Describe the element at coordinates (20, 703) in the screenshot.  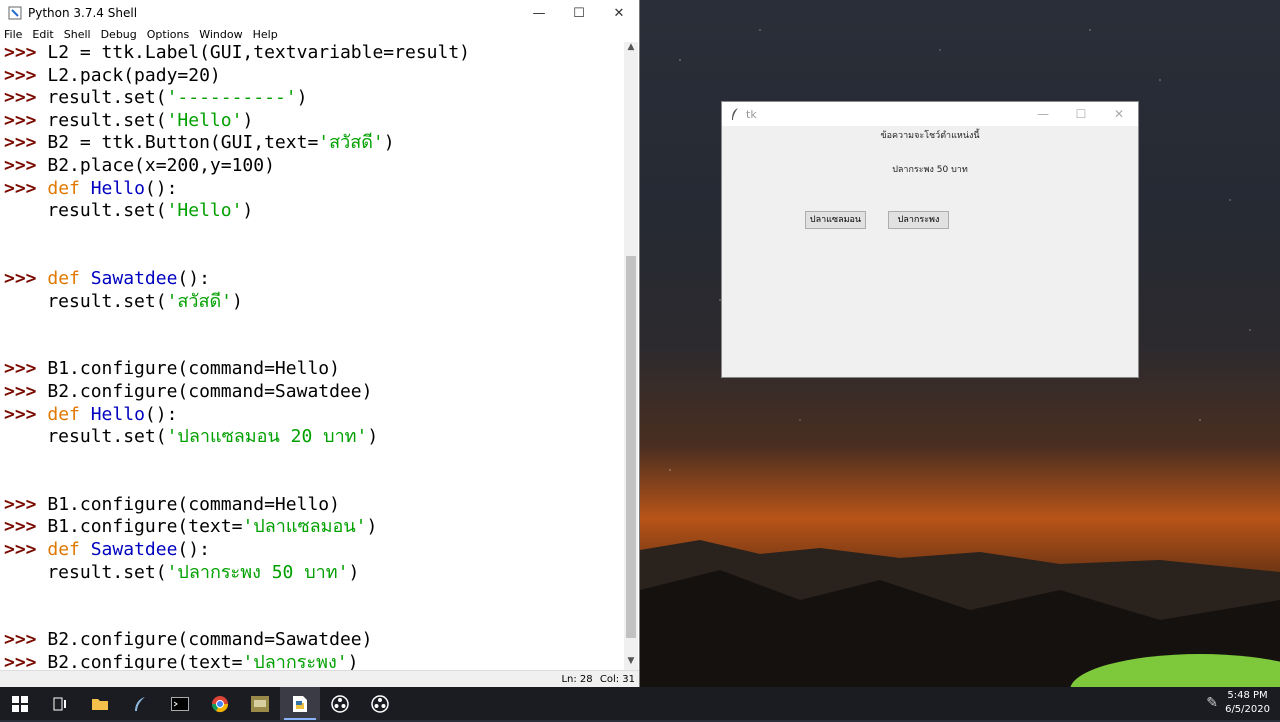
I see `windows-start-icon` at that location.